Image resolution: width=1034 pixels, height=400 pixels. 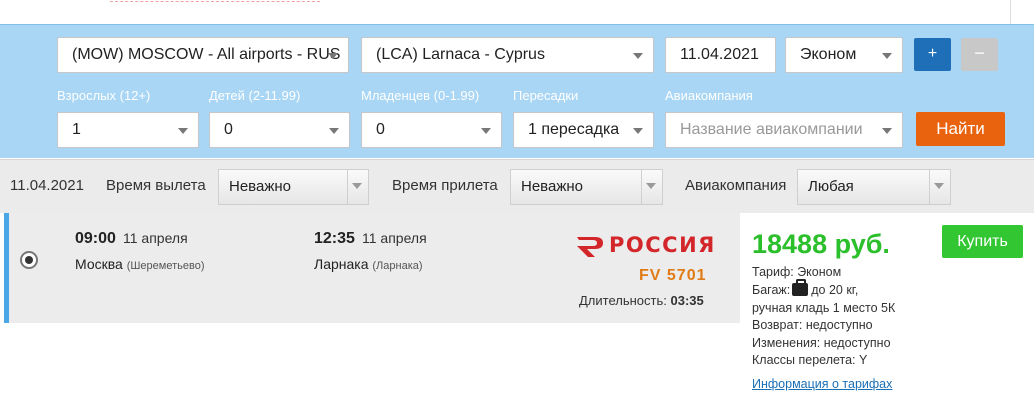 What do you see at coordinates (586, 187) in the screenshot?
I see `arrival-time-select: Неважно` at bounding box center [586, 187].